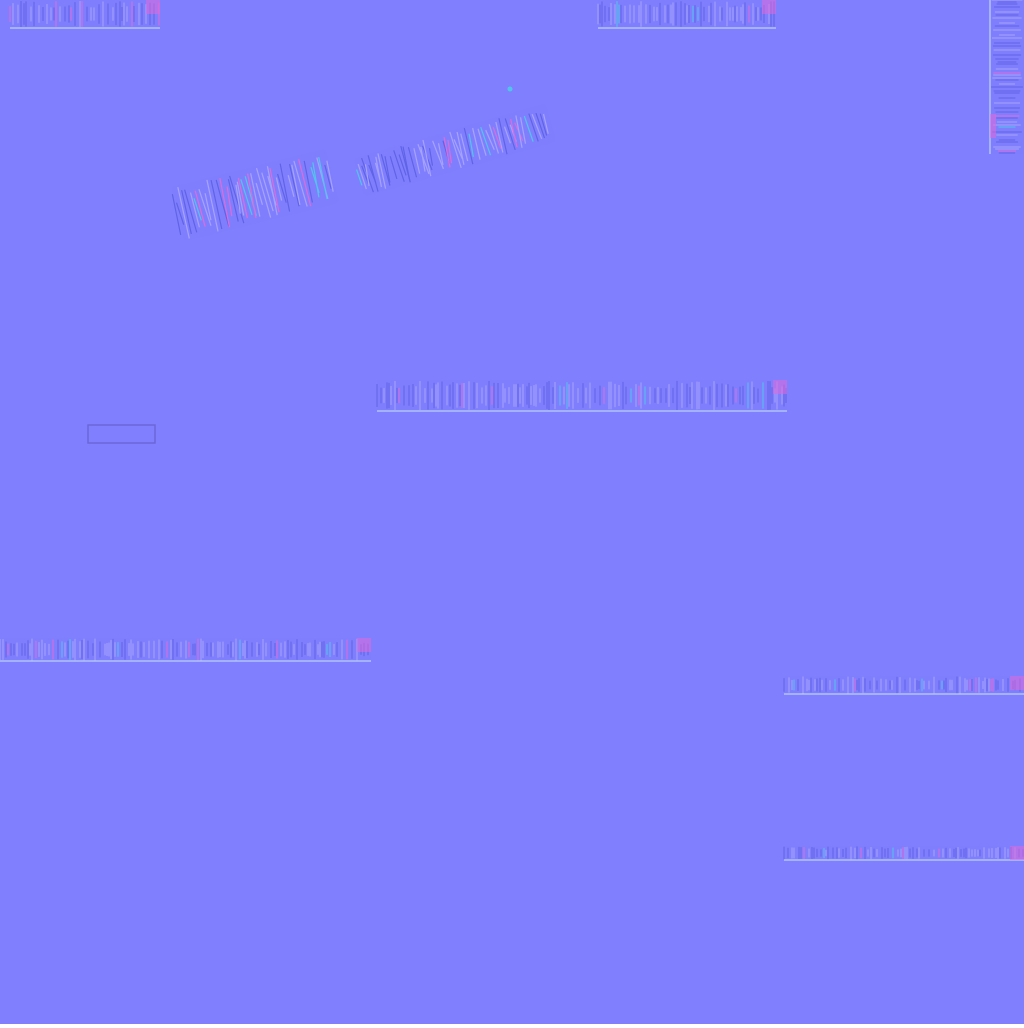 Image resolution: width=1024 pixels, height=1028 pixels. I want to click on relief-strip-center, so click(581, 396).